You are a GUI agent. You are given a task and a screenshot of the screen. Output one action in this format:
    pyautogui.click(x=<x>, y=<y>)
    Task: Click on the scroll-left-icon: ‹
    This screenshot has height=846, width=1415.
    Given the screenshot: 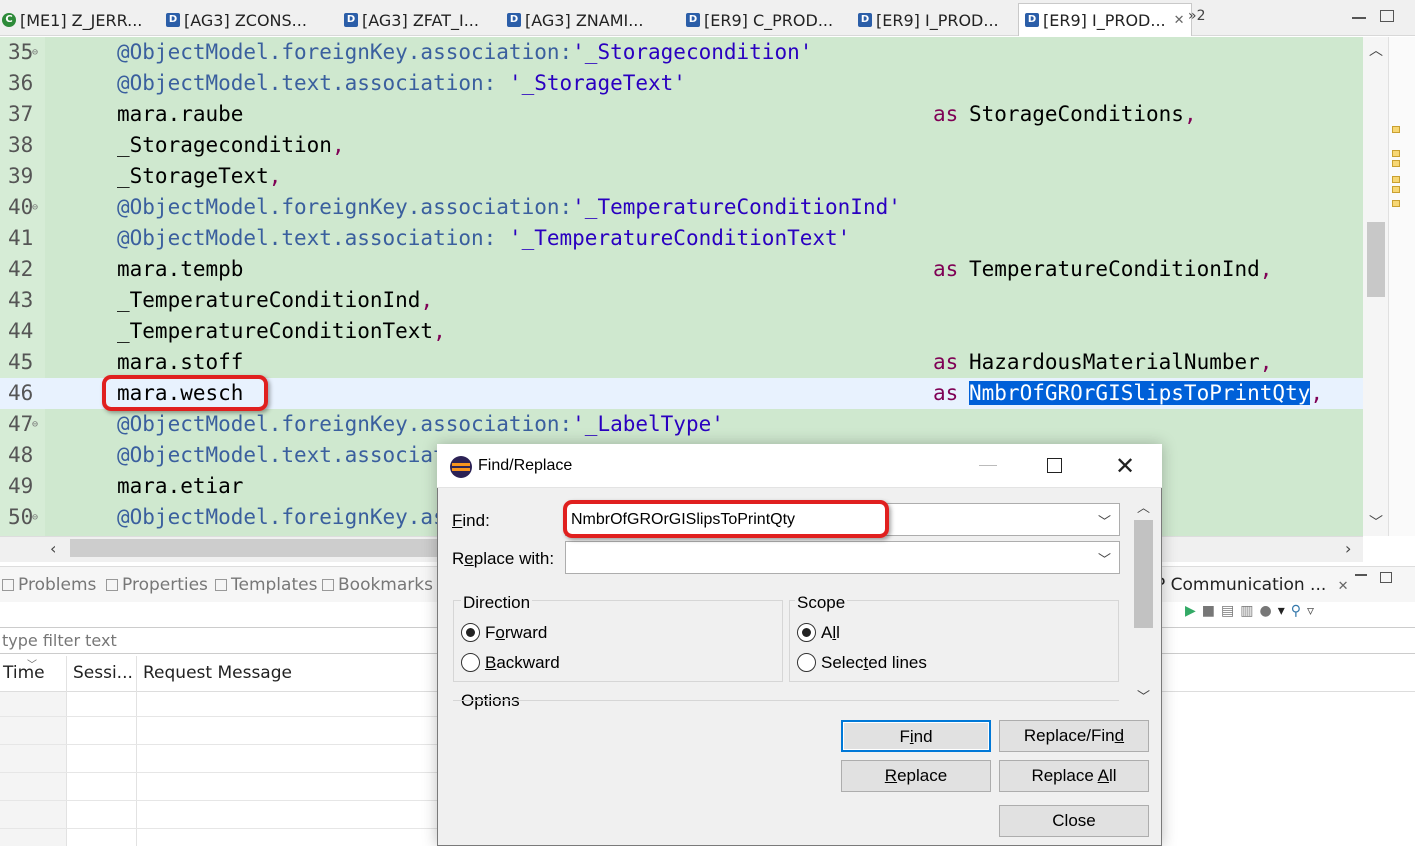 What is the action you would take?
    pyautogui.click(x=53, y=548)
    